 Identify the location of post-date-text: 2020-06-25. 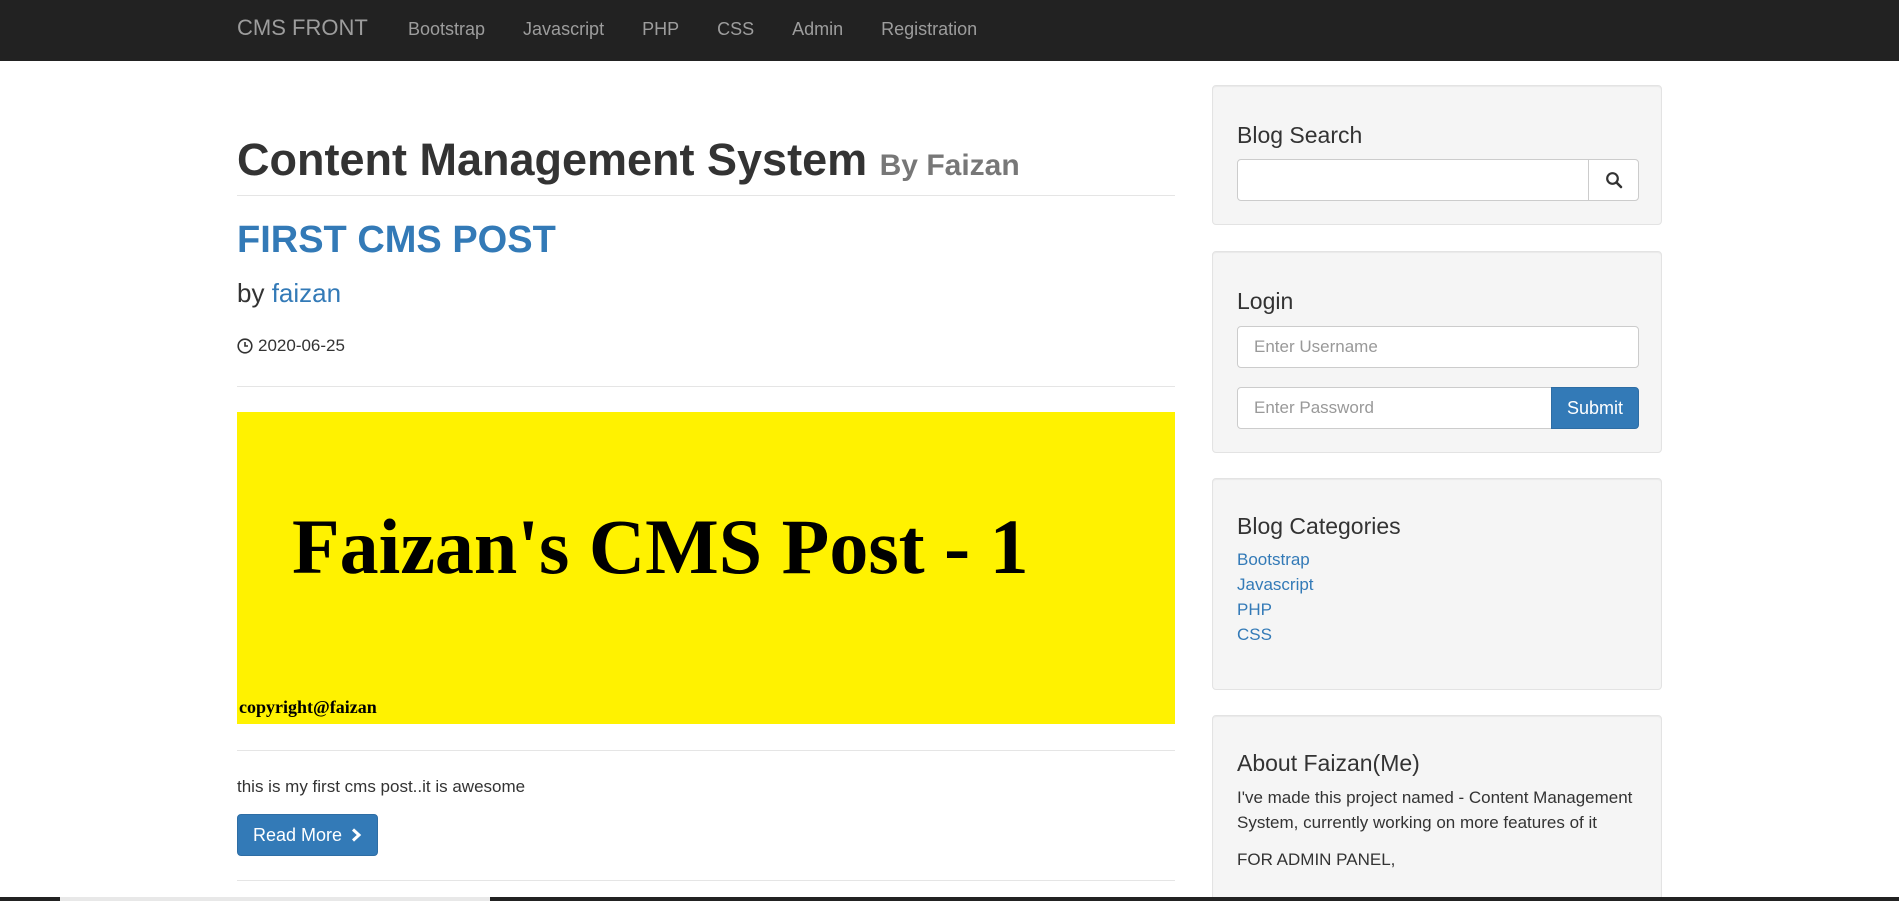
(301, 345).